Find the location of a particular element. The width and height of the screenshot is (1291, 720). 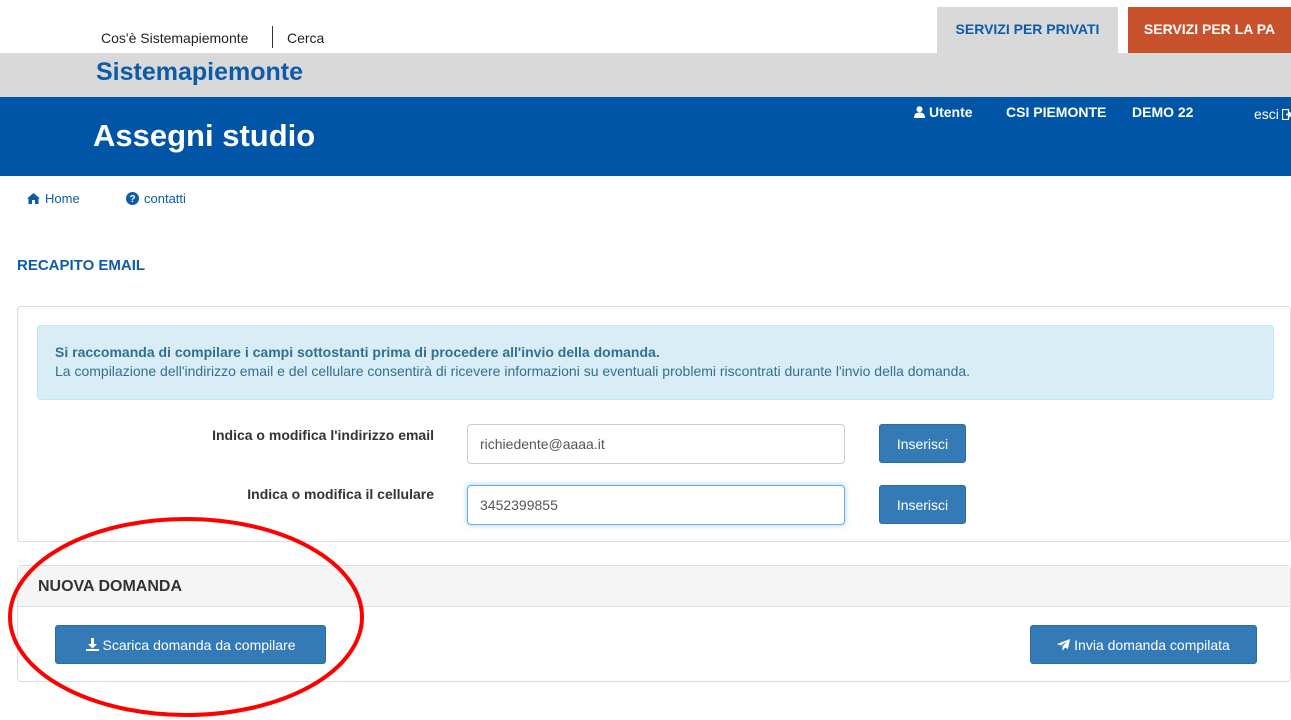

new-request-title: NUOVA DOMANDA is located at coordinates (110, 586).